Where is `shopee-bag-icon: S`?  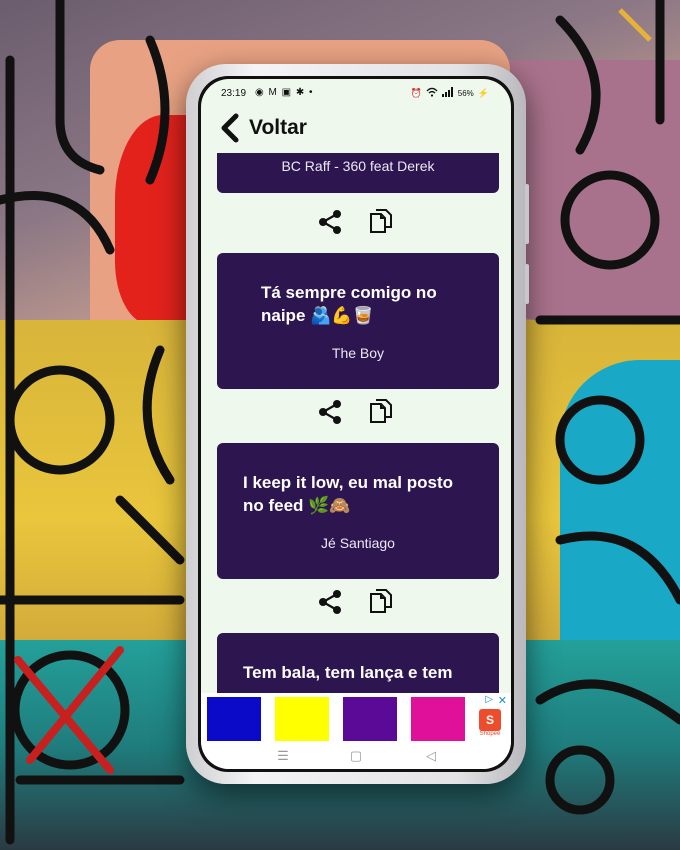 shopee-bag-icon: S is located at coordinates (490, 720).